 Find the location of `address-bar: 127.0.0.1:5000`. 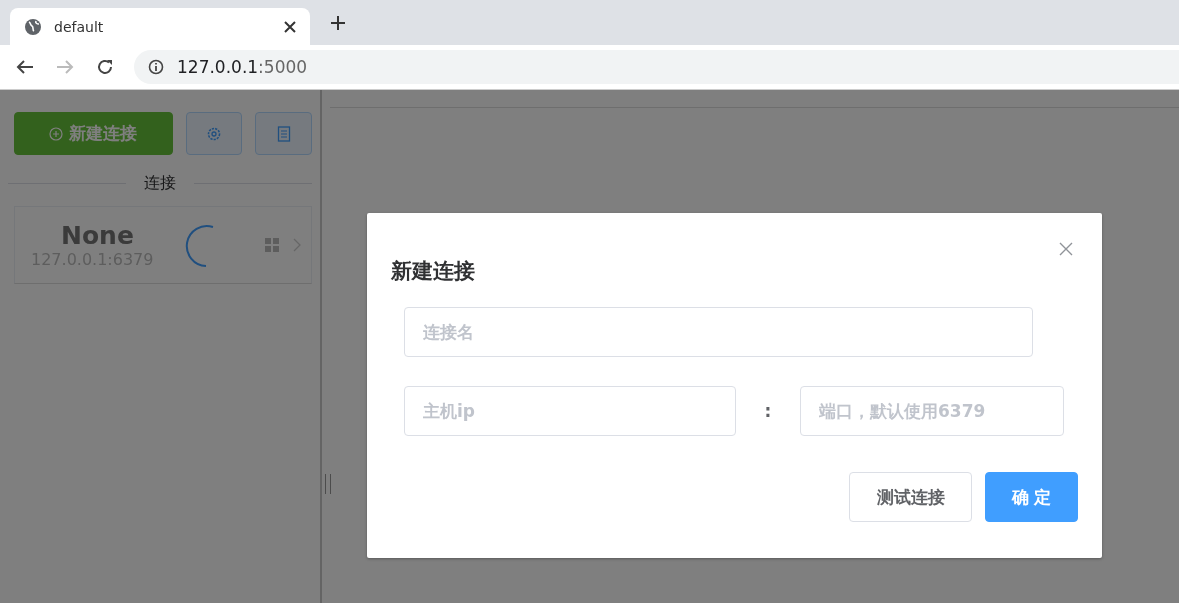

address-bar: 127.0.0.1:5000 is located at coordinates (656, 67).